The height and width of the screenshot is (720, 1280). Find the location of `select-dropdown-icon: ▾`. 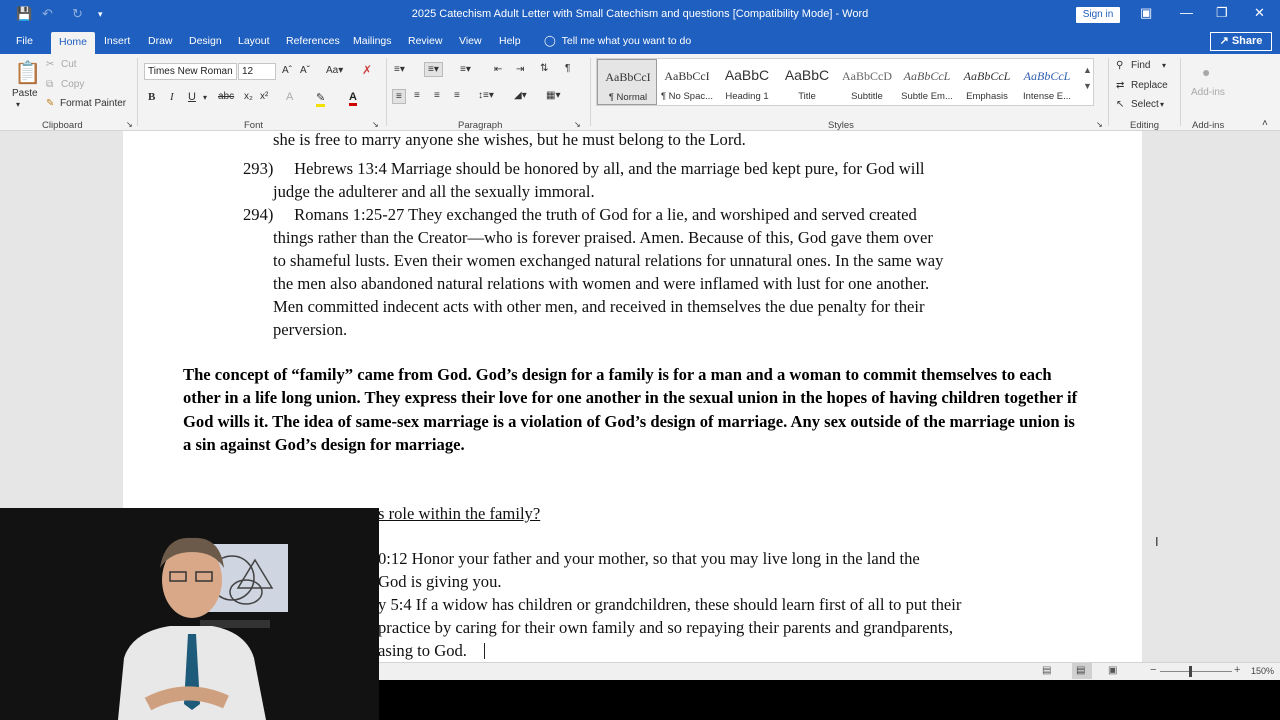

select-dropdown-icon: ▾ is located at coordinates (1162, 104).